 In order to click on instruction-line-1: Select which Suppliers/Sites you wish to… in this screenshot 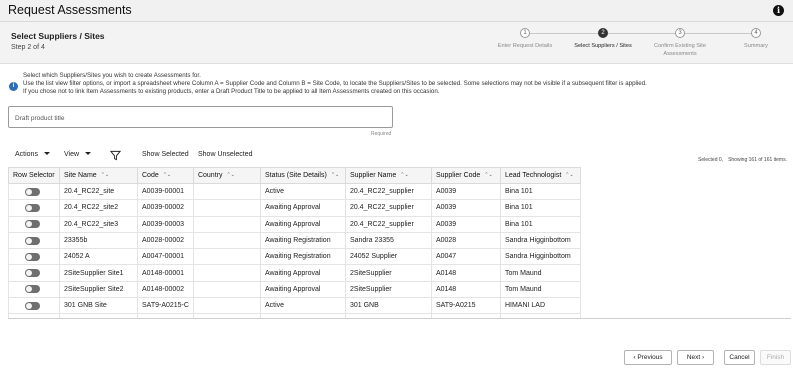, I will do `click(112, 75)`.